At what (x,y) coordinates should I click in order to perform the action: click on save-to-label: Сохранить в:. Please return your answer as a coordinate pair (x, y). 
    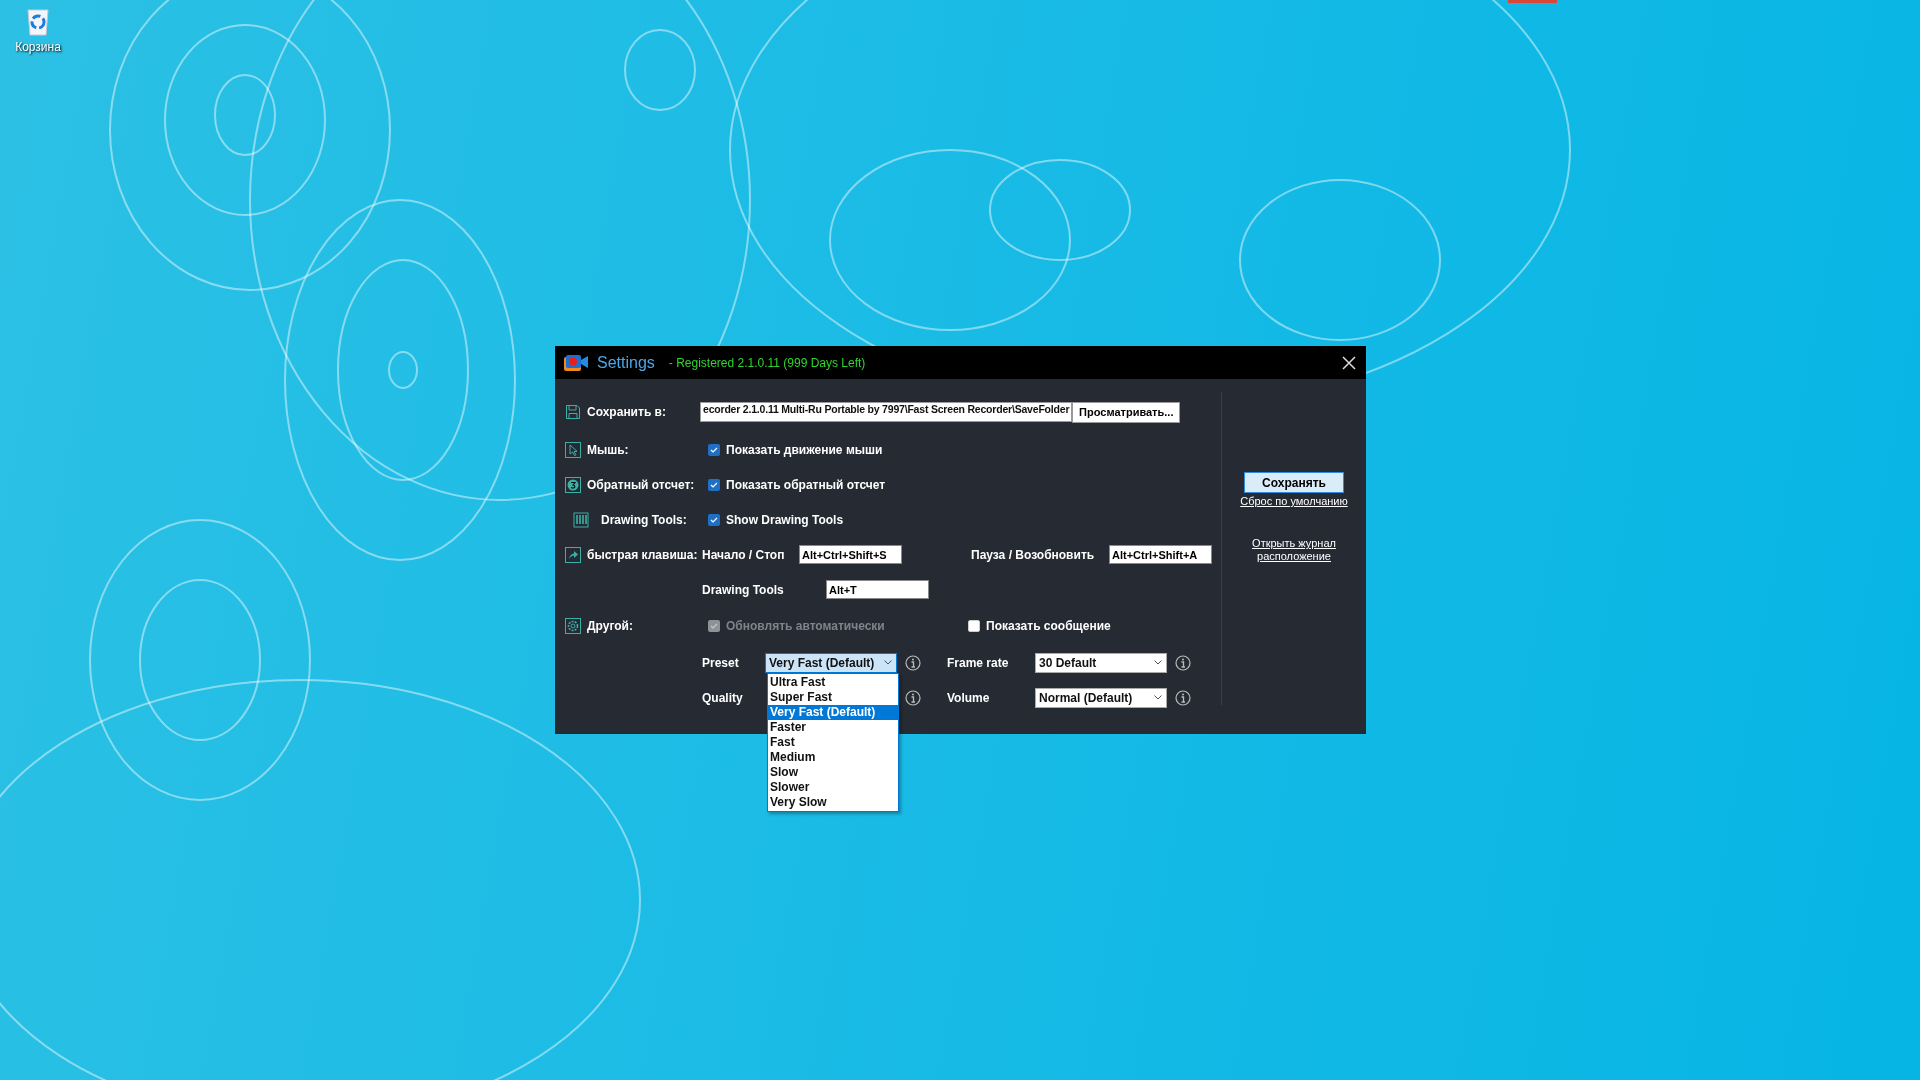
    Looking at the image, I should click on (626, 412).